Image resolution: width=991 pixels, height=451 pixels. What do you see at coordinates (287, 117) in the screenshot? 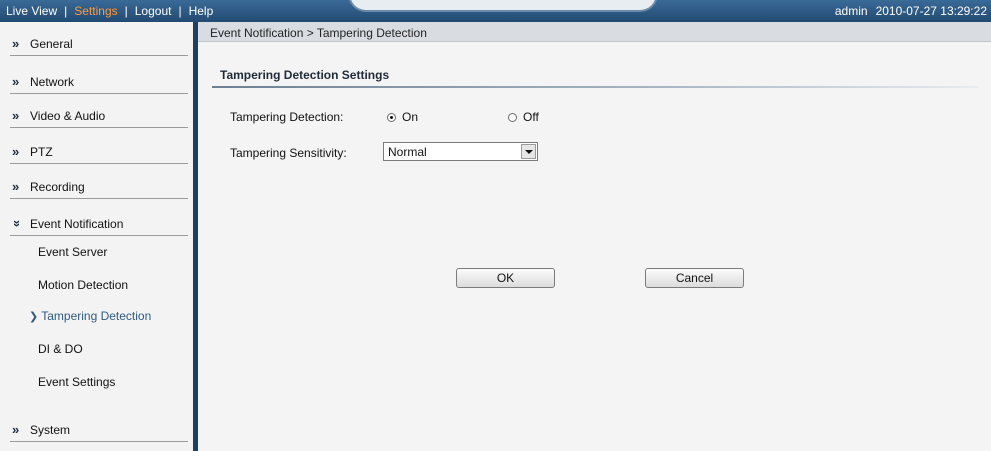
I see `tampering-detection-label: Tampering Detection:` at bounding box center [287, 117].